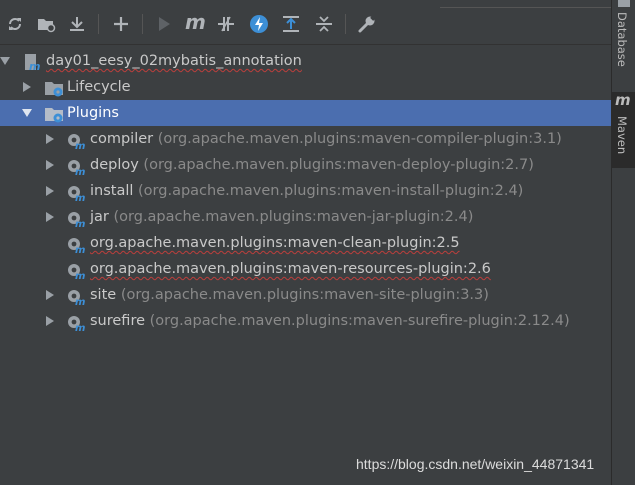 This screenshot has width=635, height=485. Describe the element at coordinates (99, 217) in the screenshot. I see `plugin-name: jar` at that location.